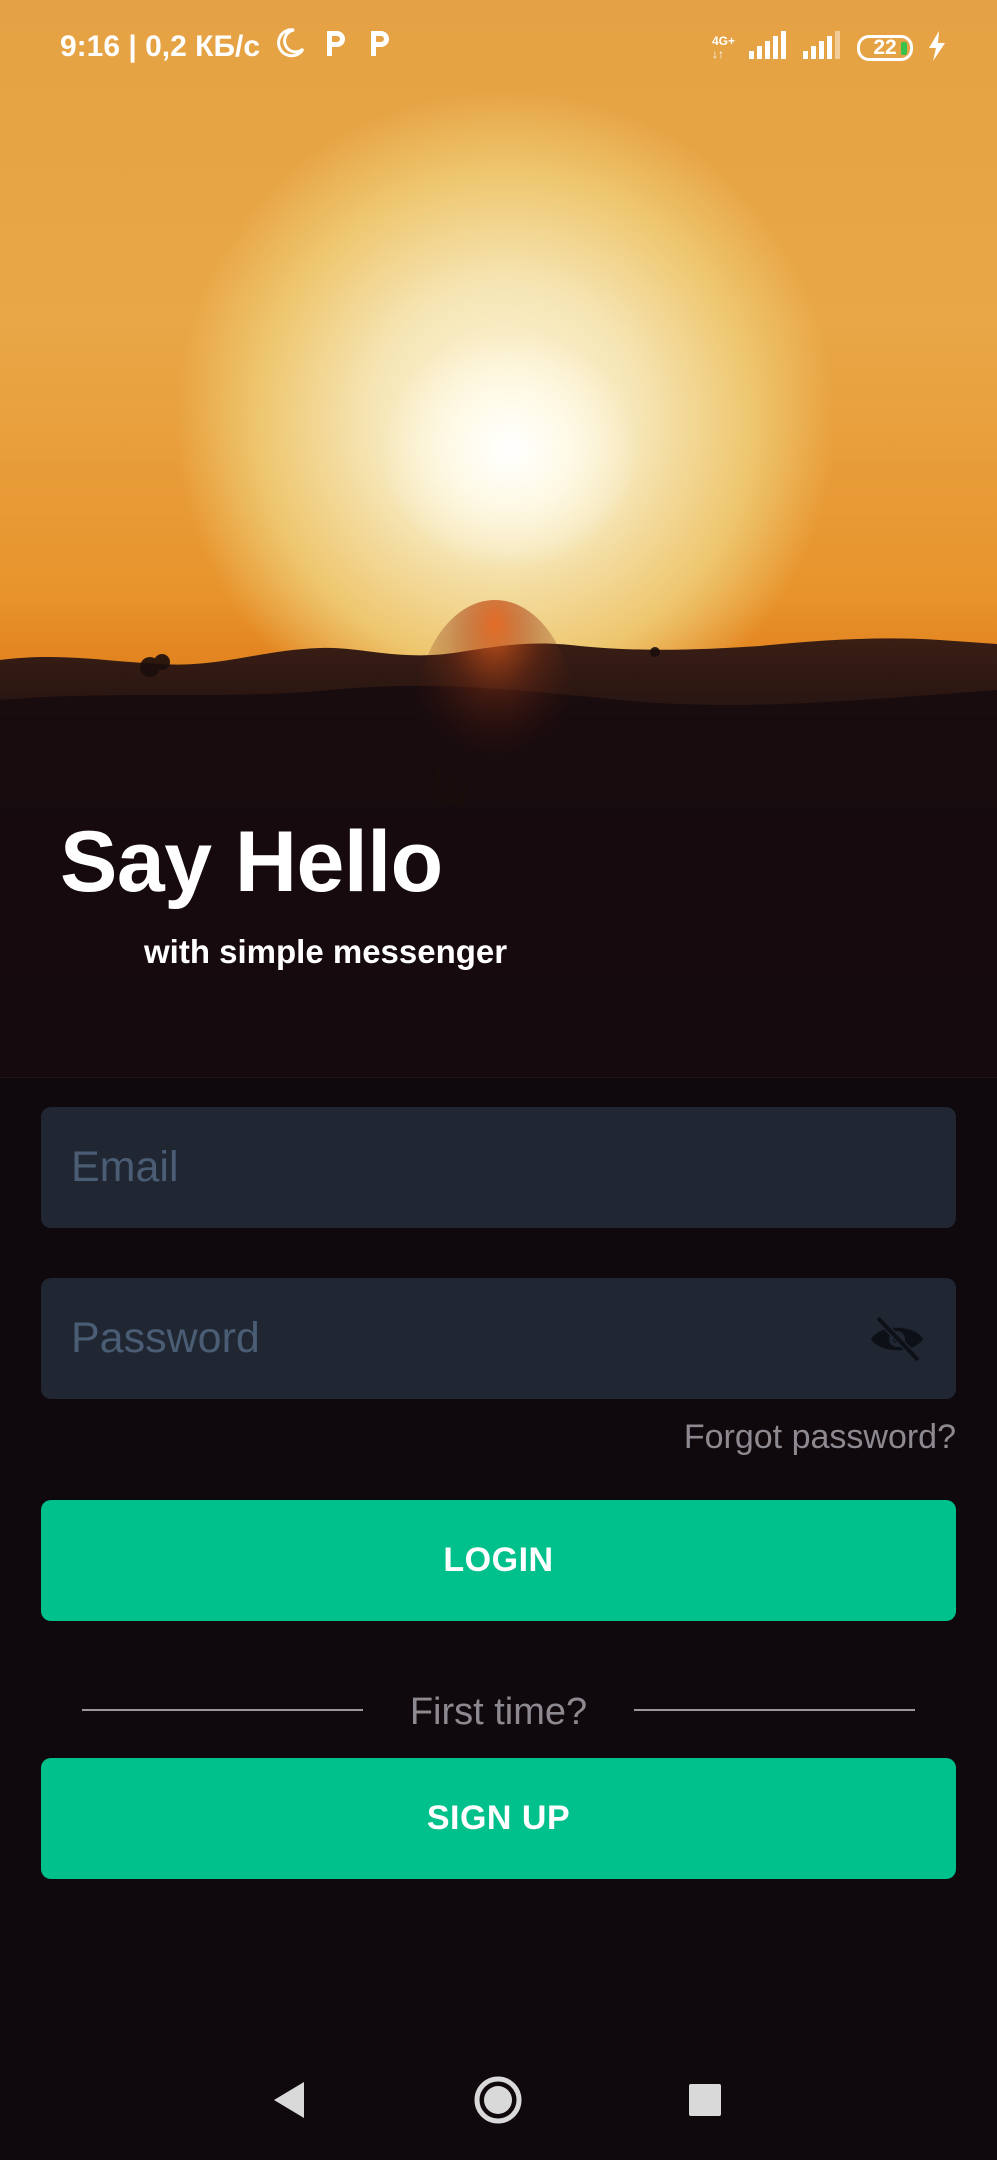 The width and height of the screenshot is (997, 2160). I want to click on status-right: 4G+ ↓↑ 22, so click(829, 48).